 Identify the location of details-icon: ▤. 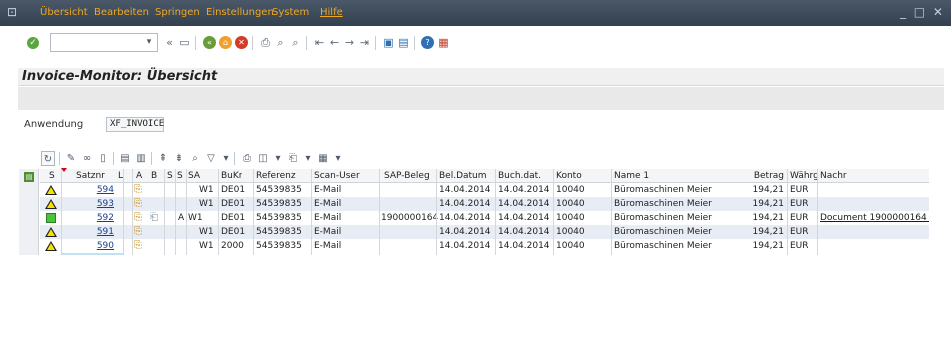
(125, 158).